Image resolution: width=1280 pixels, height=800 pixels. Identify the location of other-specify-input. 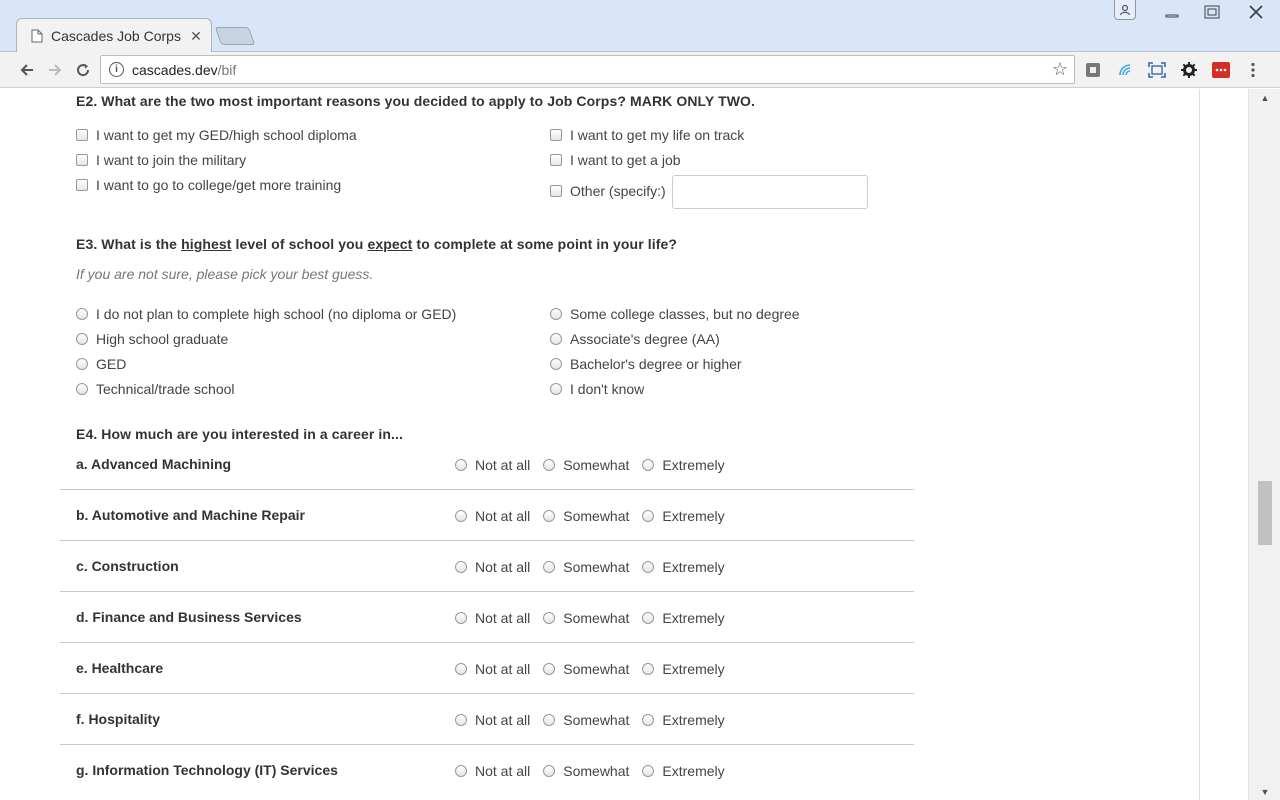
(770, 192).